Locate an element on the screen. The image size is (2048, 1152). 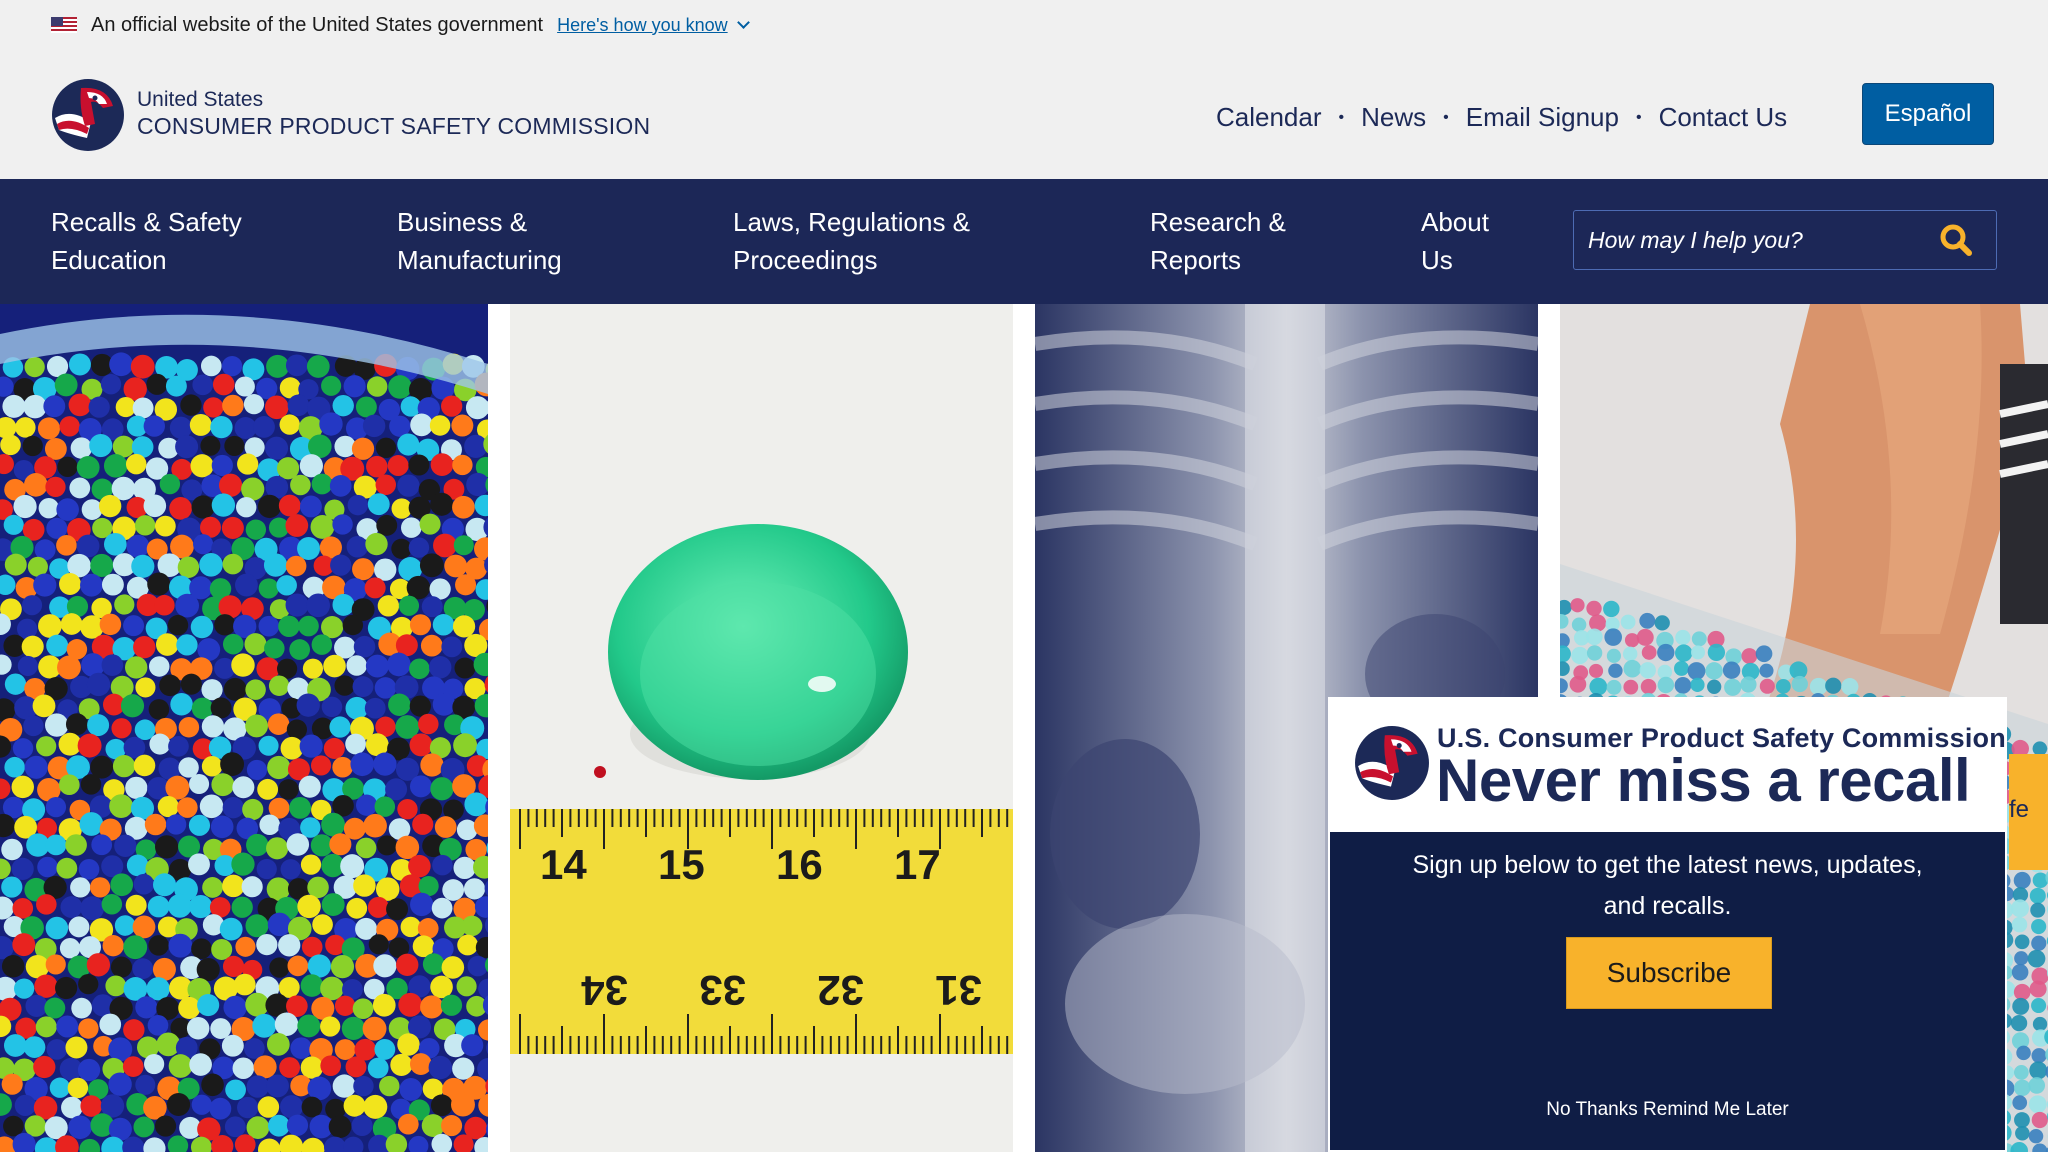
no-thanks-link: No Thanks Remind Me Later is located at coordinates (1667, 1110).